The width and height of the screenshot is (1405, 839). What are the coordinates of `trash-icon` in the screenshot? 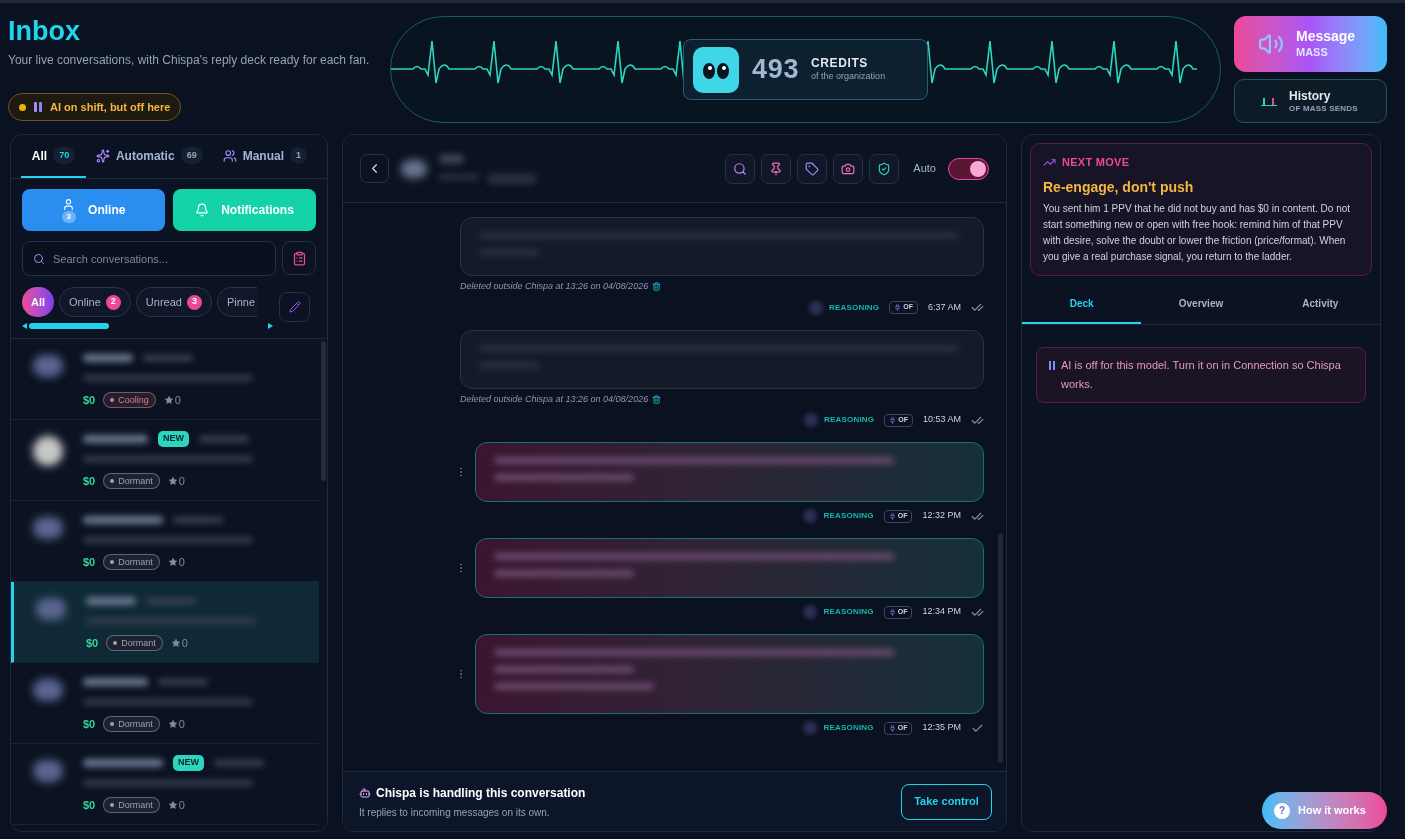 It's located at (657, 399).